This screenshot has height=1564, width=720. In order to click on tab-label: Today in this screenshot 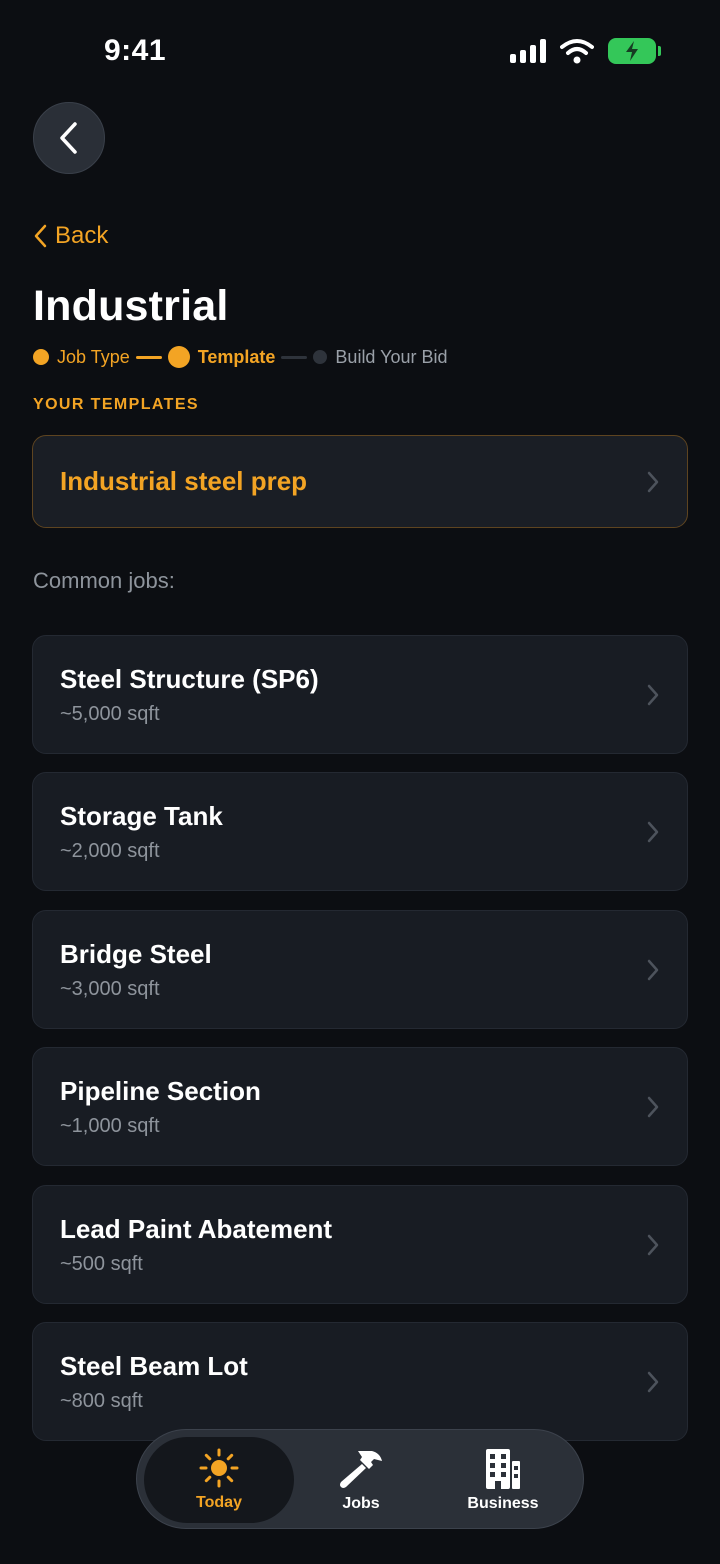, I will do `click(219, 1502)`.